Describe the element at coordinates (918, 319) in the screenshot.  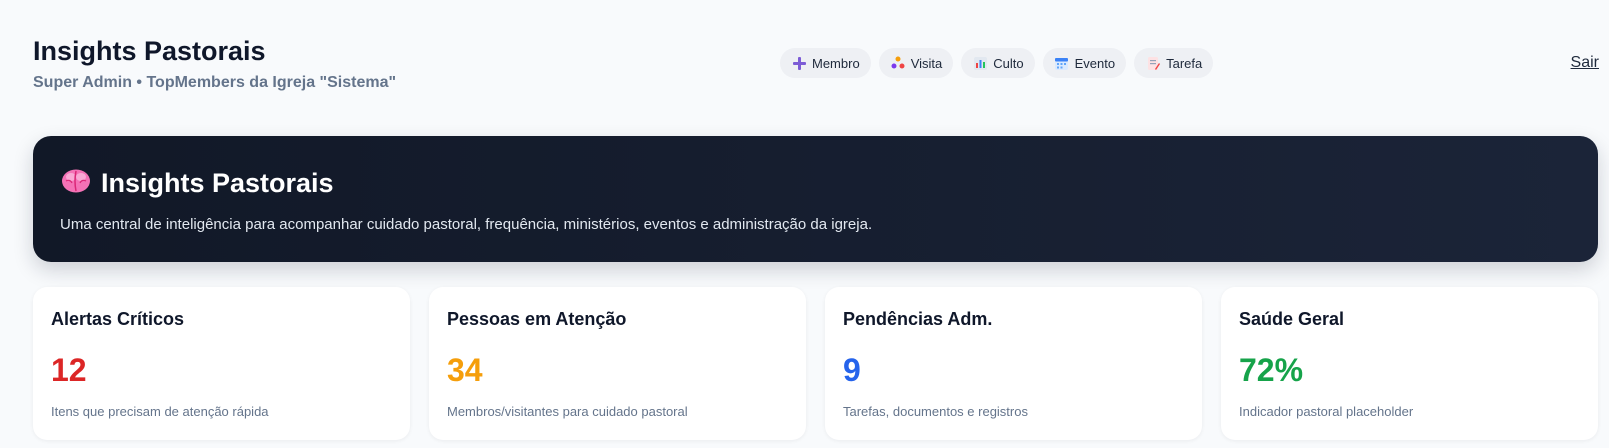
I see `card-title: Pendências Adm.` at that location.